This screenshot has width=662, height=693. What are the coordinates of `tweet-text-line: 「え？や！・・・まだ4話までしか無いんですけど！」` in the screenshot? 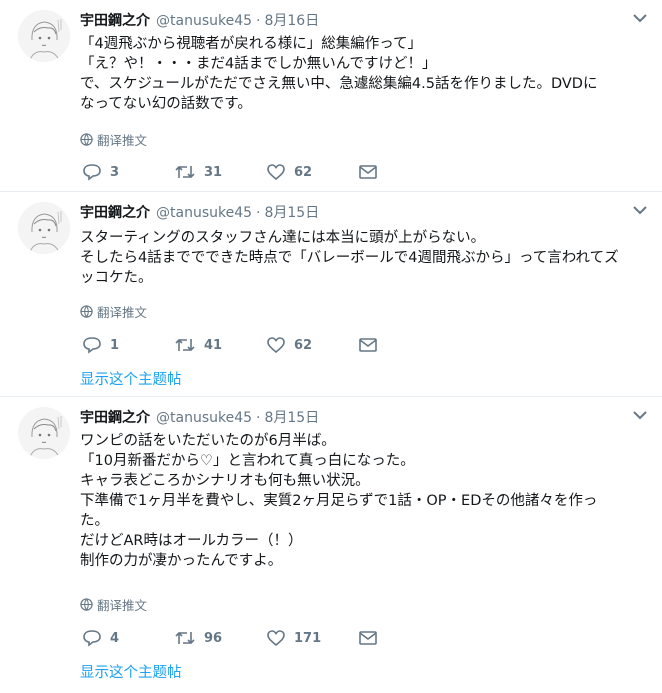 It's located at (258, 64).